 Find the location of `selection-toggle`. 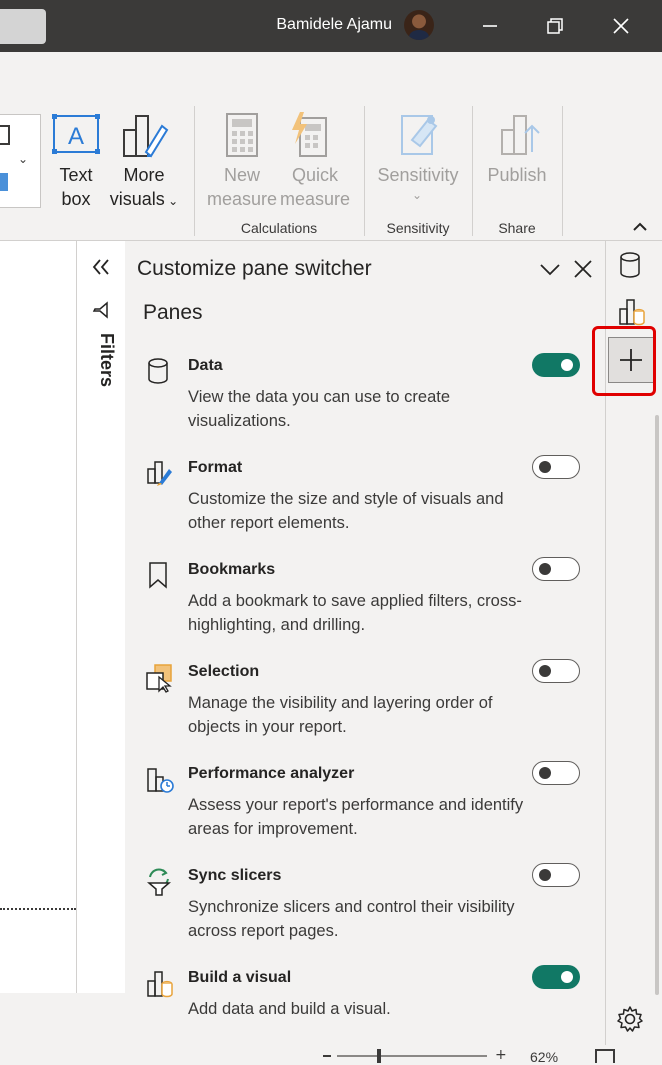

selection-toggle is located at coordinates (556, 671).